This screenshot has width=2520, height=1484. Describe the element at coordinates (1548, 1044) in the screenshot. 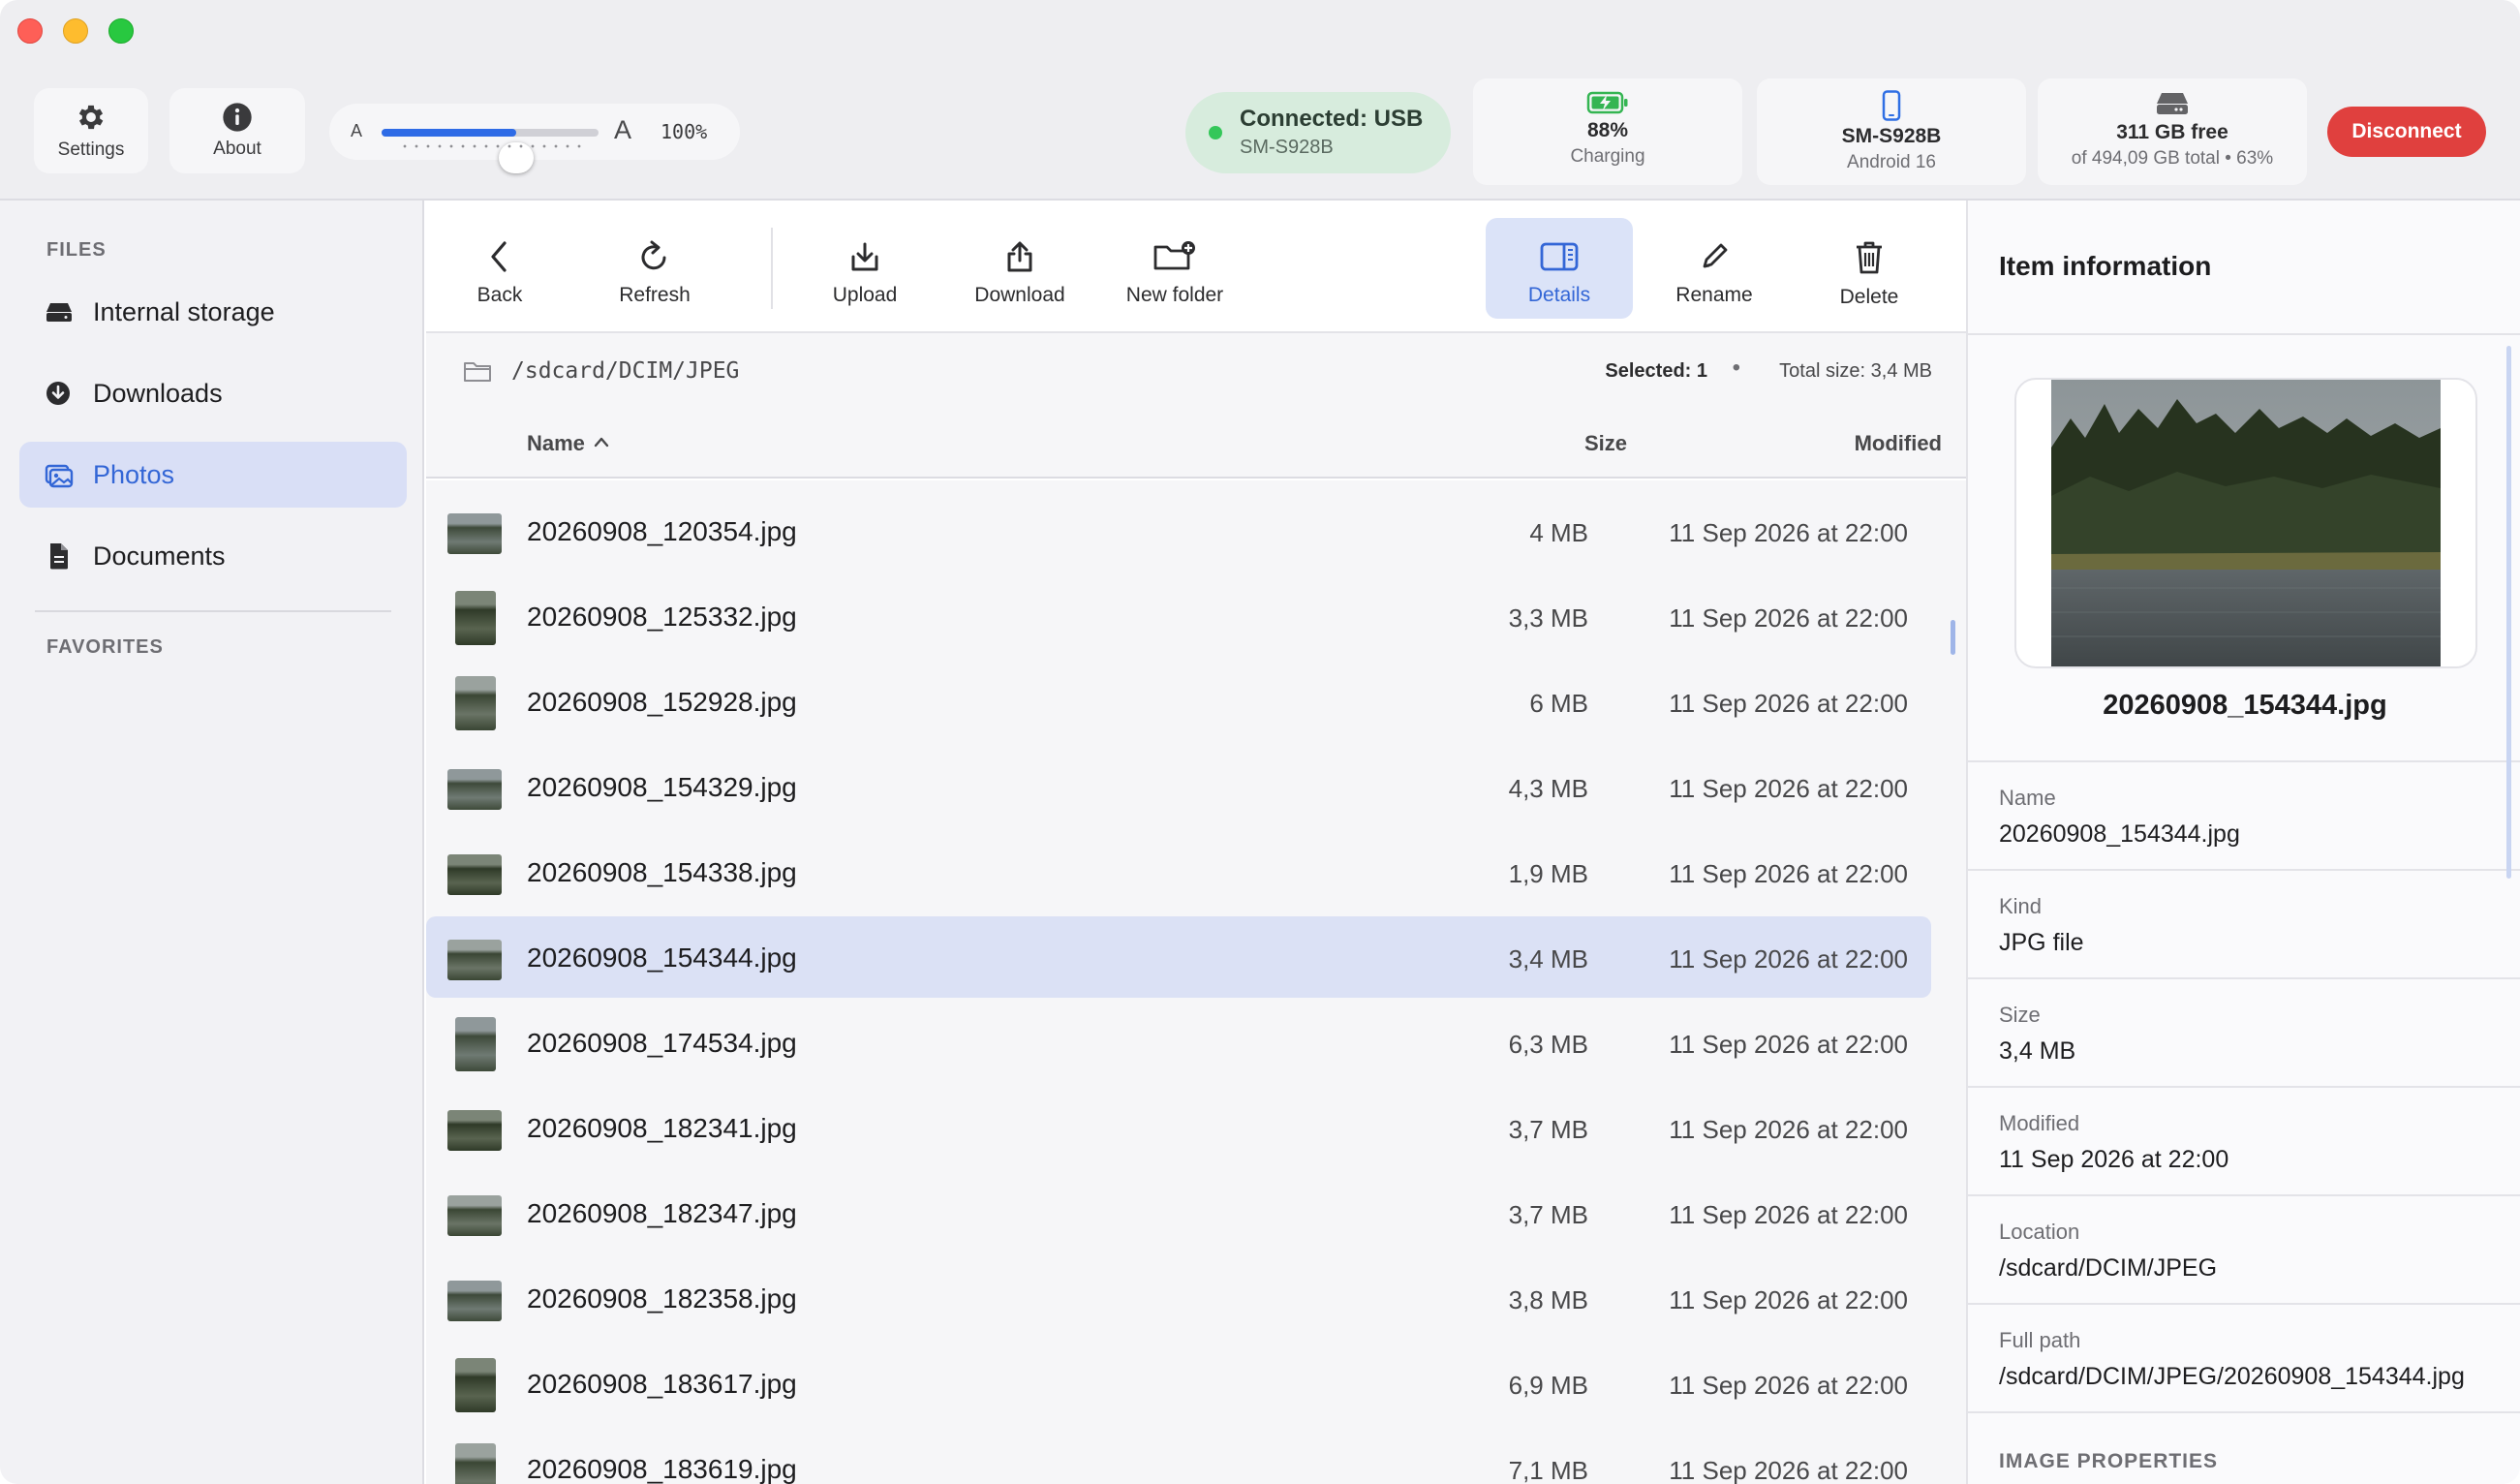

I see `file-size: 6,3 MB` at that location.